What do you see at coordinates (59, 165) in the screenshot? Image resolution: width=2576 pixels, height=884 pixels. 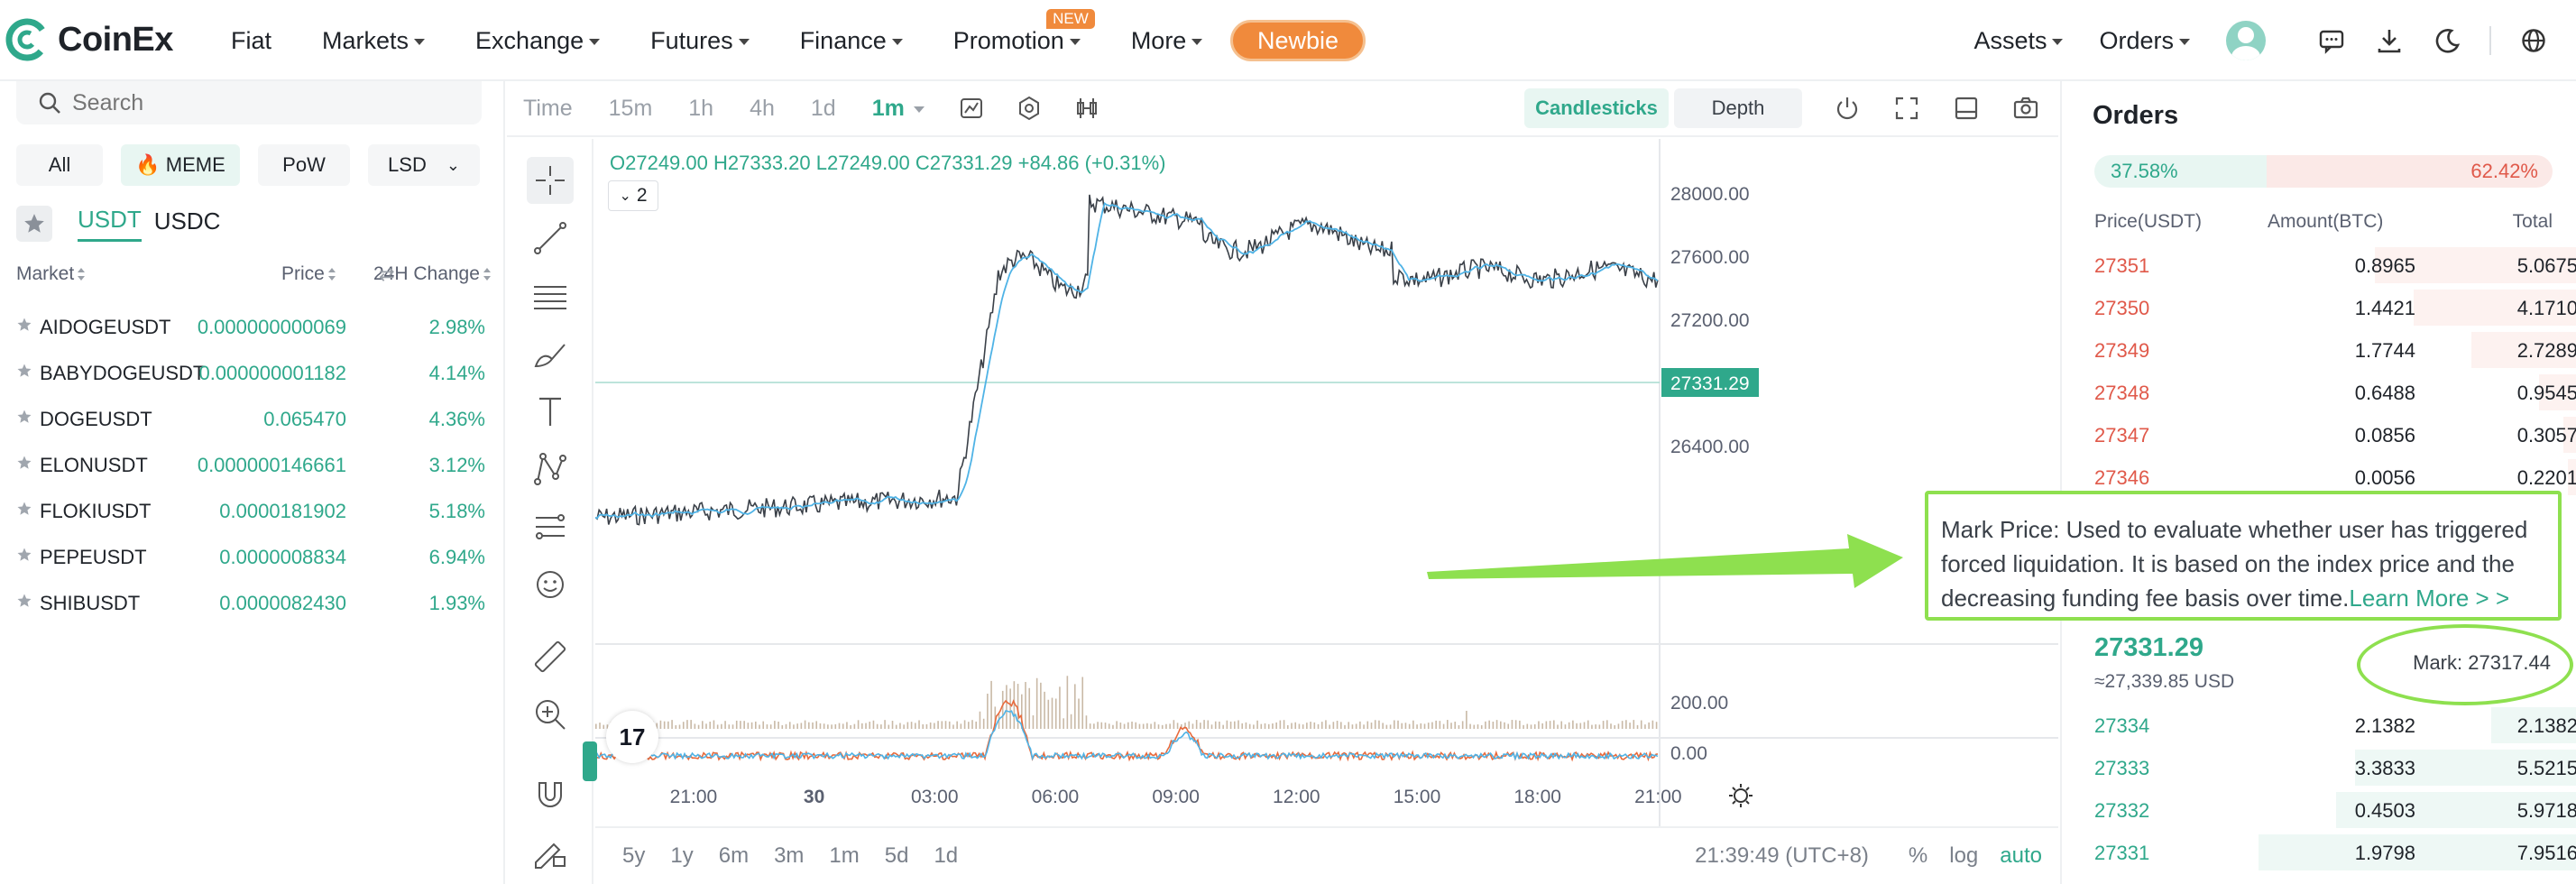 I see `category-all: All` at bounding box center [59, 165].